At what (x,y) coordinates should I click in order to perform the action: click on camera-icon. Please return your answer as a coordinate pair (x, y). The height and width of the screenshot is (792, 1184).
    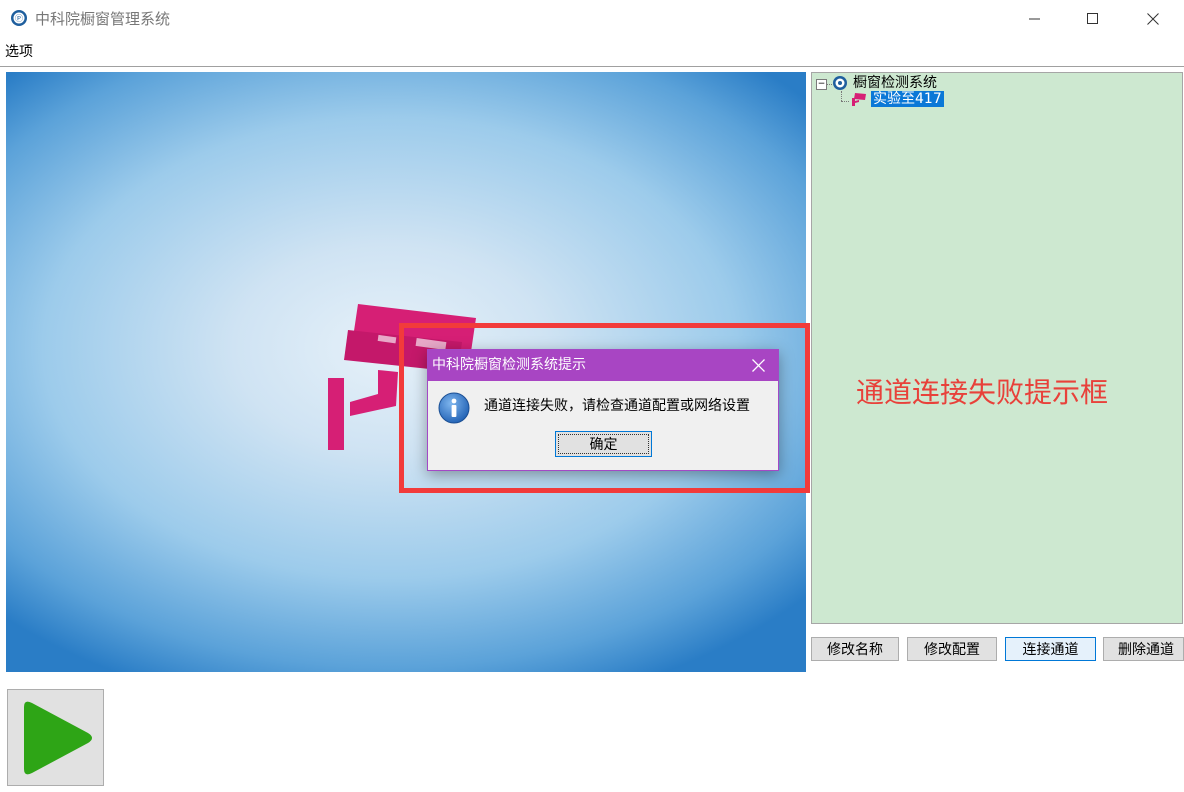
    Looking at the image, I should click on (859, 99).